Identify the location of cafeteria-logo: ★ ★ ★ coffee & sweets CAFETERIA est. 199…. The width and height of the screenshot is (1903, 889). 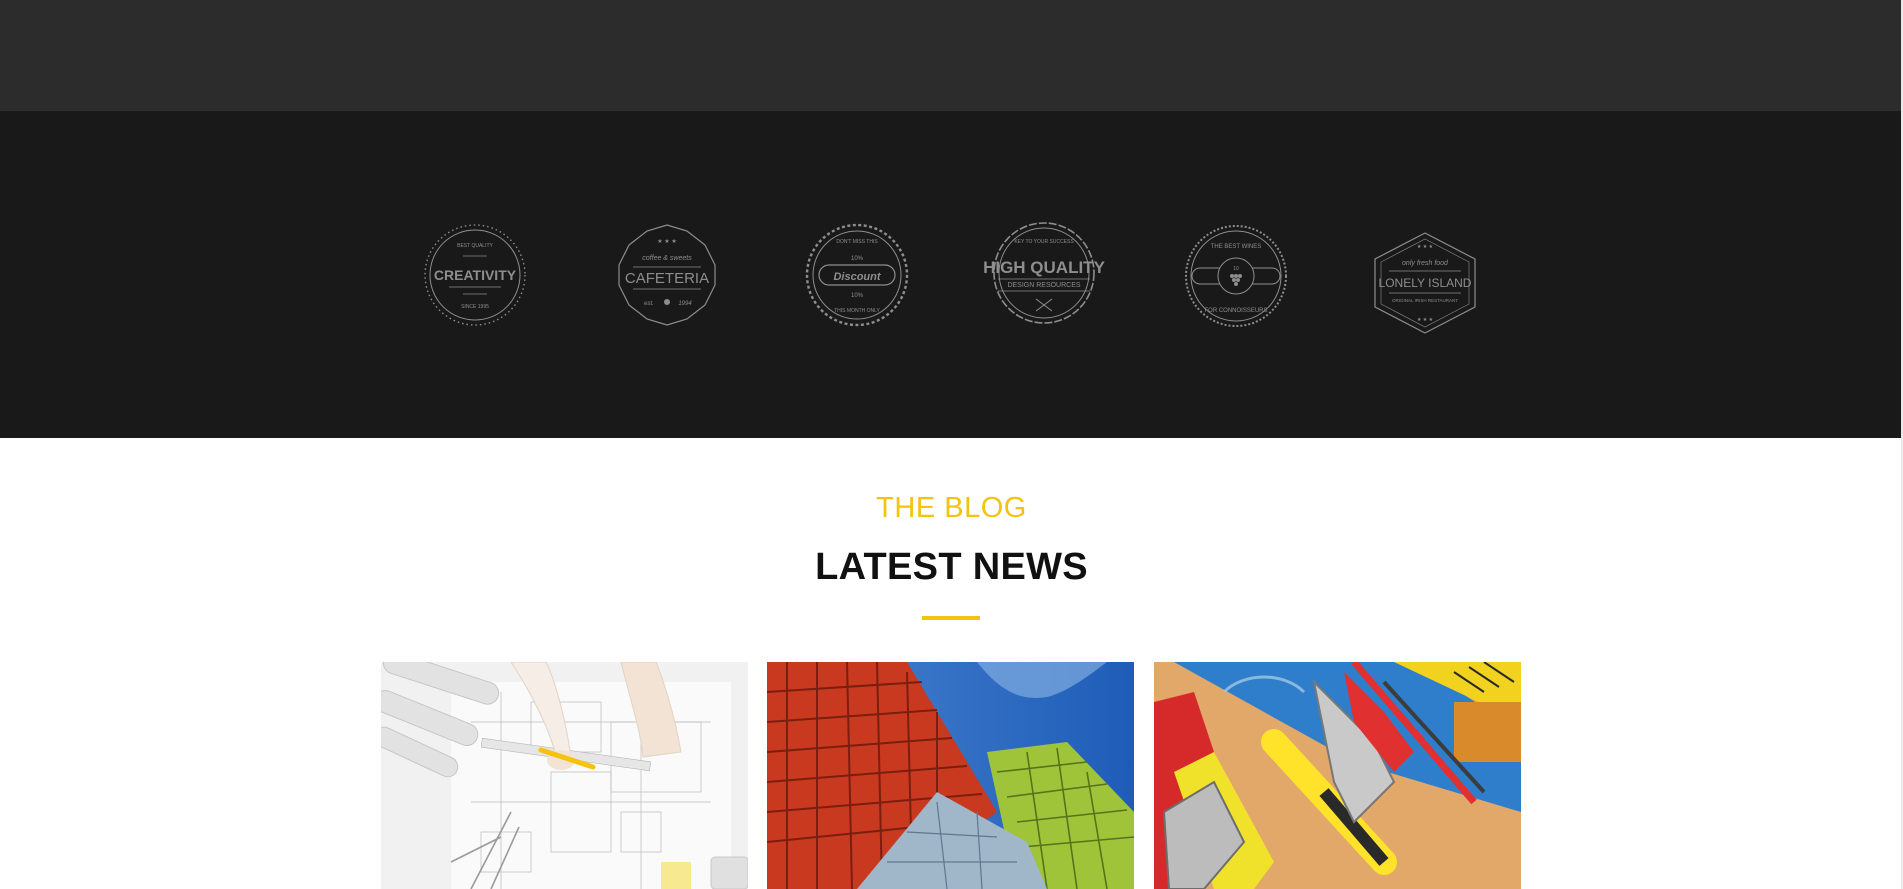
(667, 275).